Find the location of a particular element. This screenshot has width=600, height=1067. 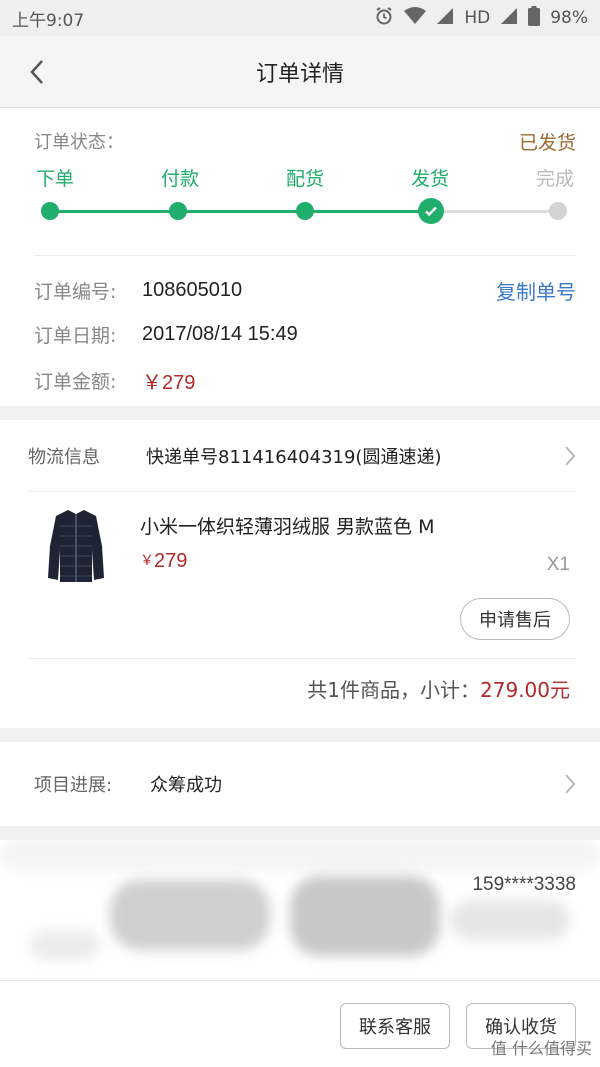

chevron-left-icon is located at coordinates (36, 71).